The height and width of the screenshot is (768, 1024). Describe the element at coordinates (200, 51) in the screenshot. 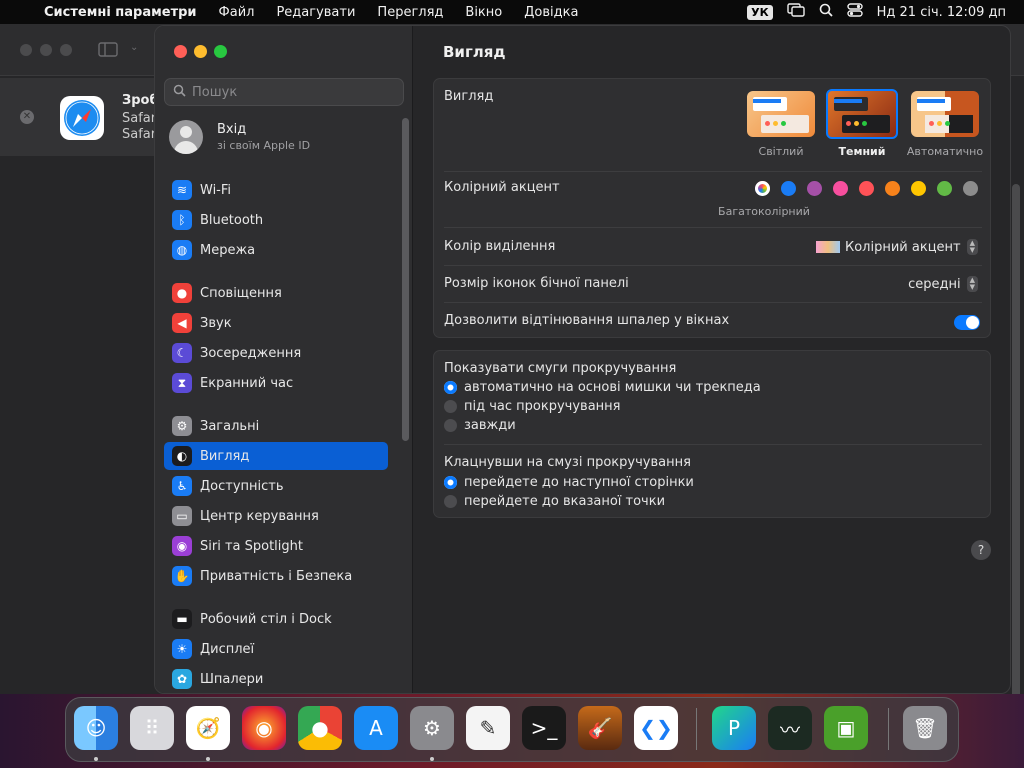

I see `minimize-button` at that location.